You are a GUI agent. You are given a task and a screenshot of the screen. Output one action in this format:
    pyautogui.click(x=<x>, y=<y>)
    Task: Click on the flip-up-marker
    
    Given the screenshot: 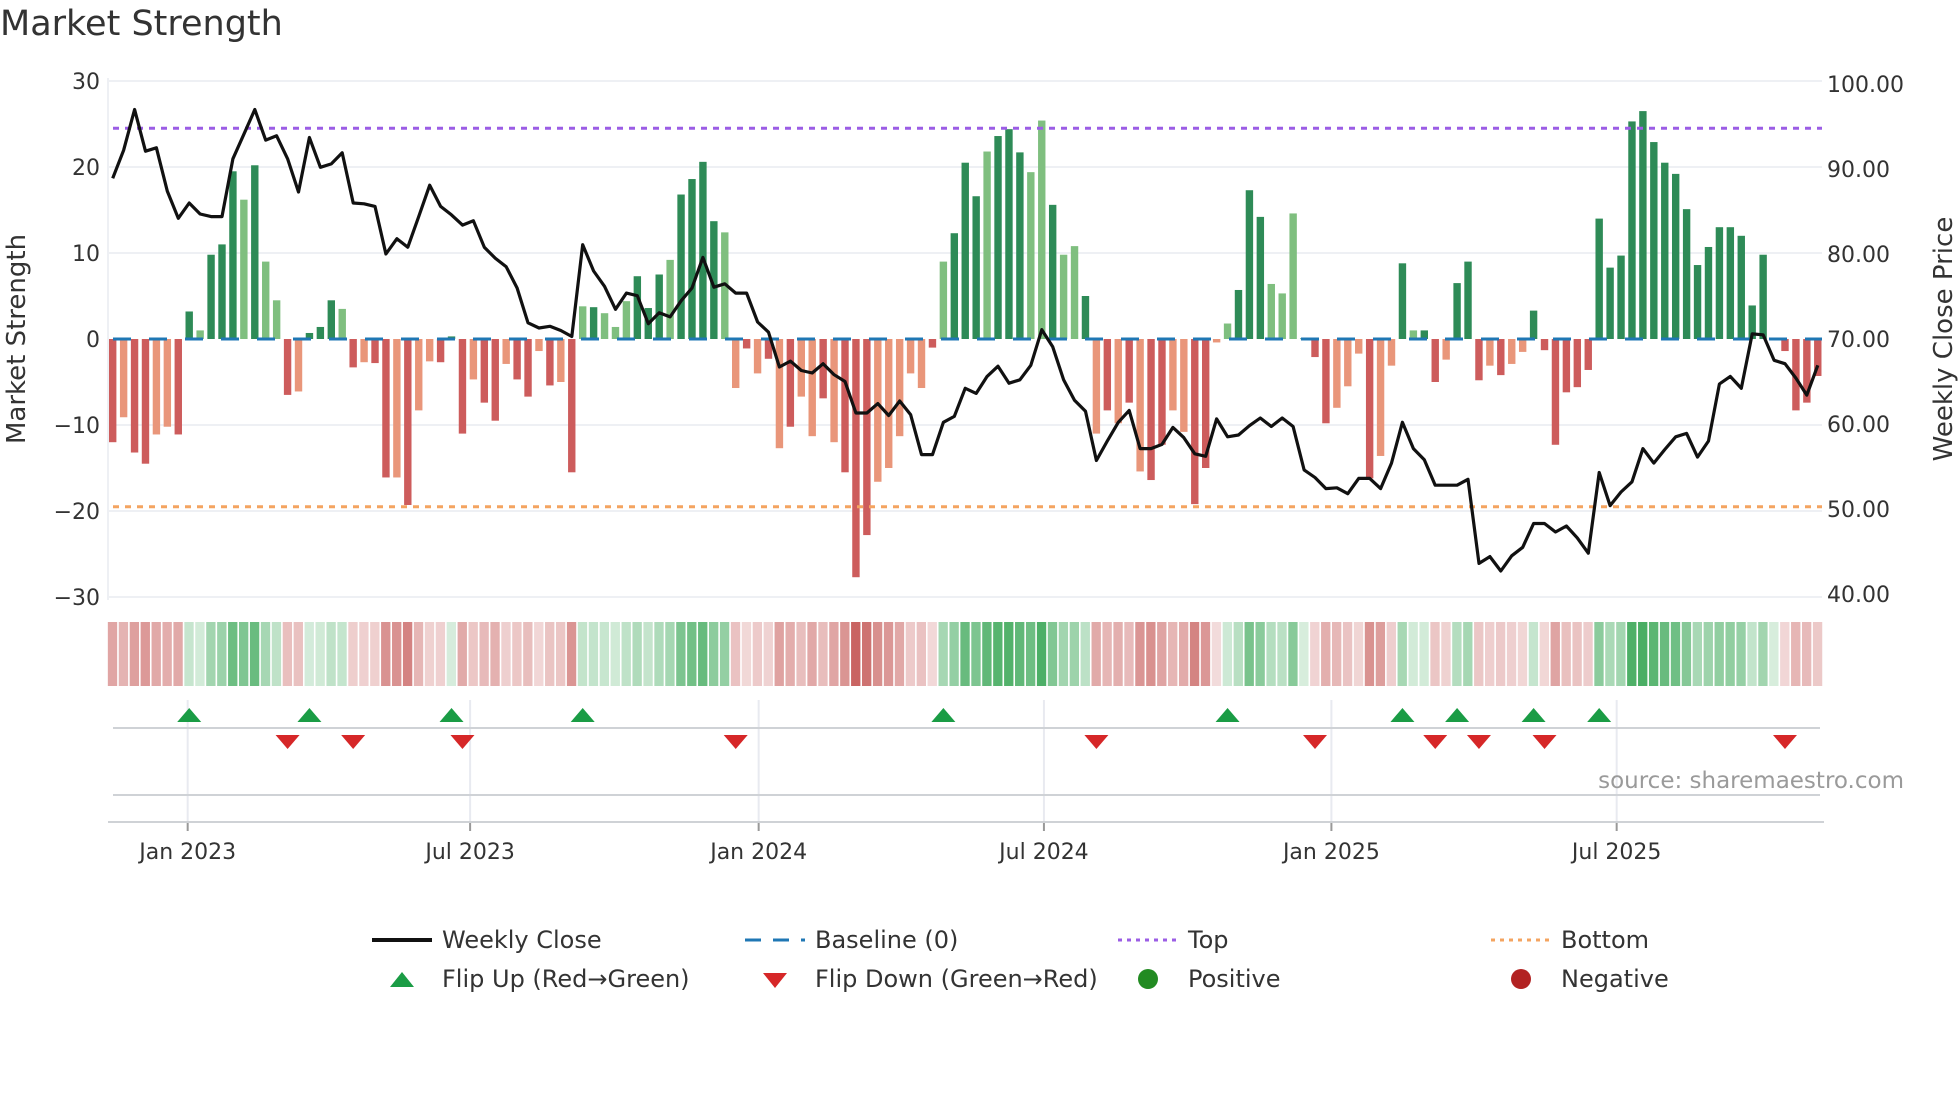 What is the action you would take?
    pyautogui.click(x=943, y=715)
    